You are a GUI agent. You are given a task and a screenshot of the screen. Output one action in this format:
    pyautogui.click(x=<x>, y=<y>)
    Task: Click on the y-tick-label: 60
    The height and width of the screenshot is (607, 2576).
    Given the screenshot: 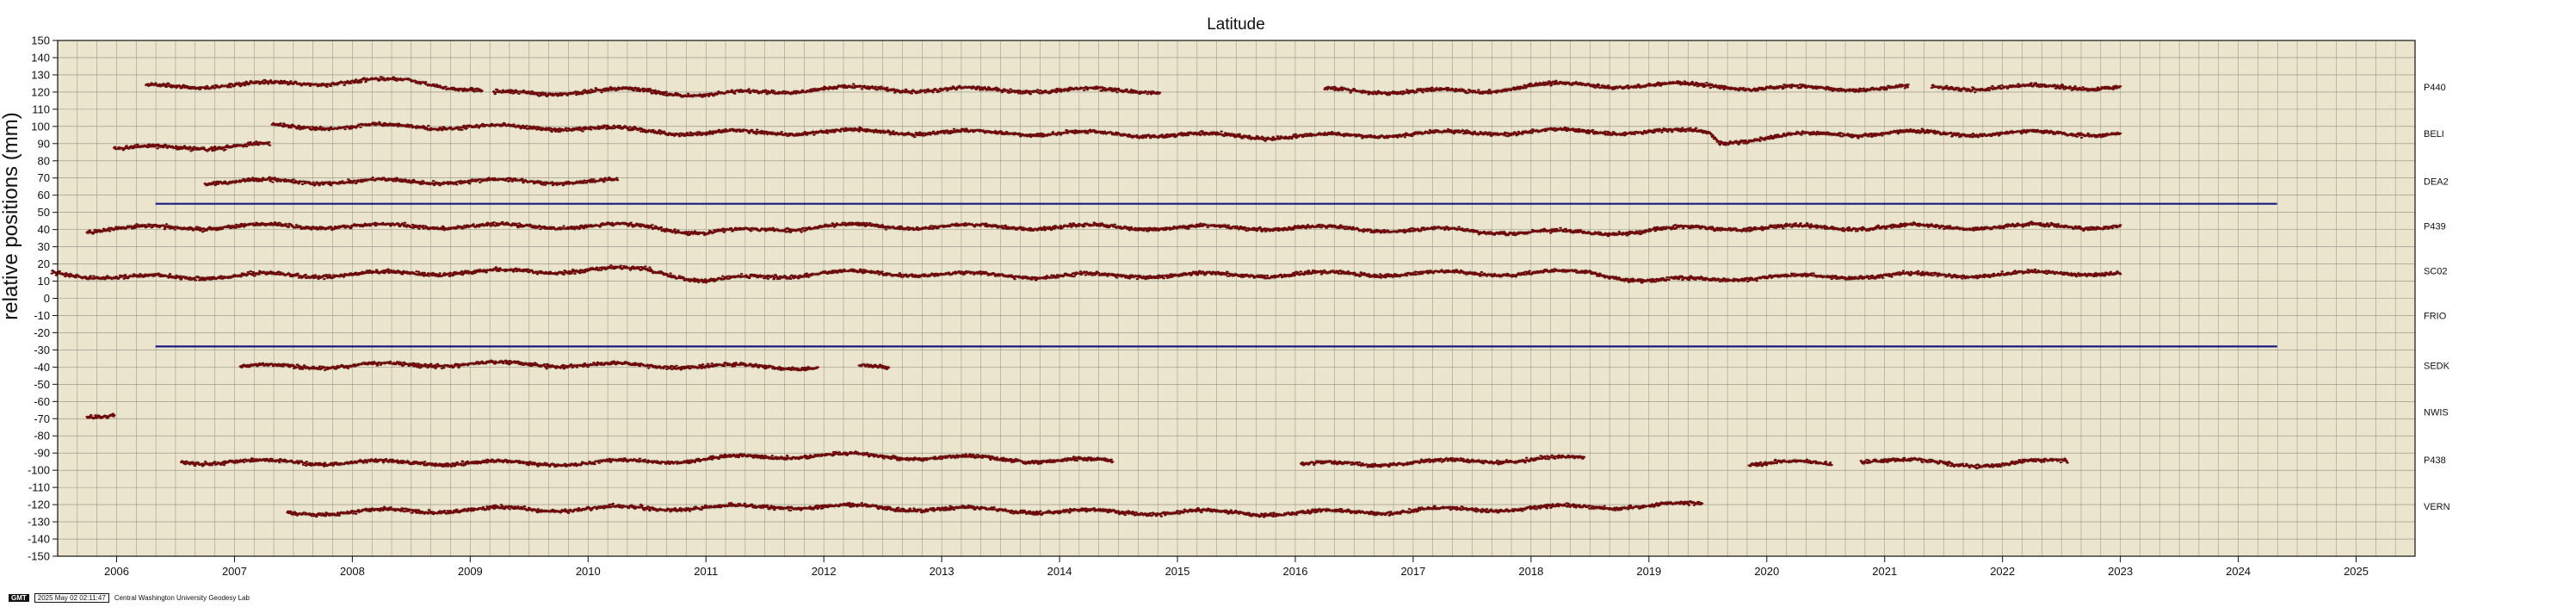 What is the action you would take?
    pyautogui.click(x=44, y=195)
    